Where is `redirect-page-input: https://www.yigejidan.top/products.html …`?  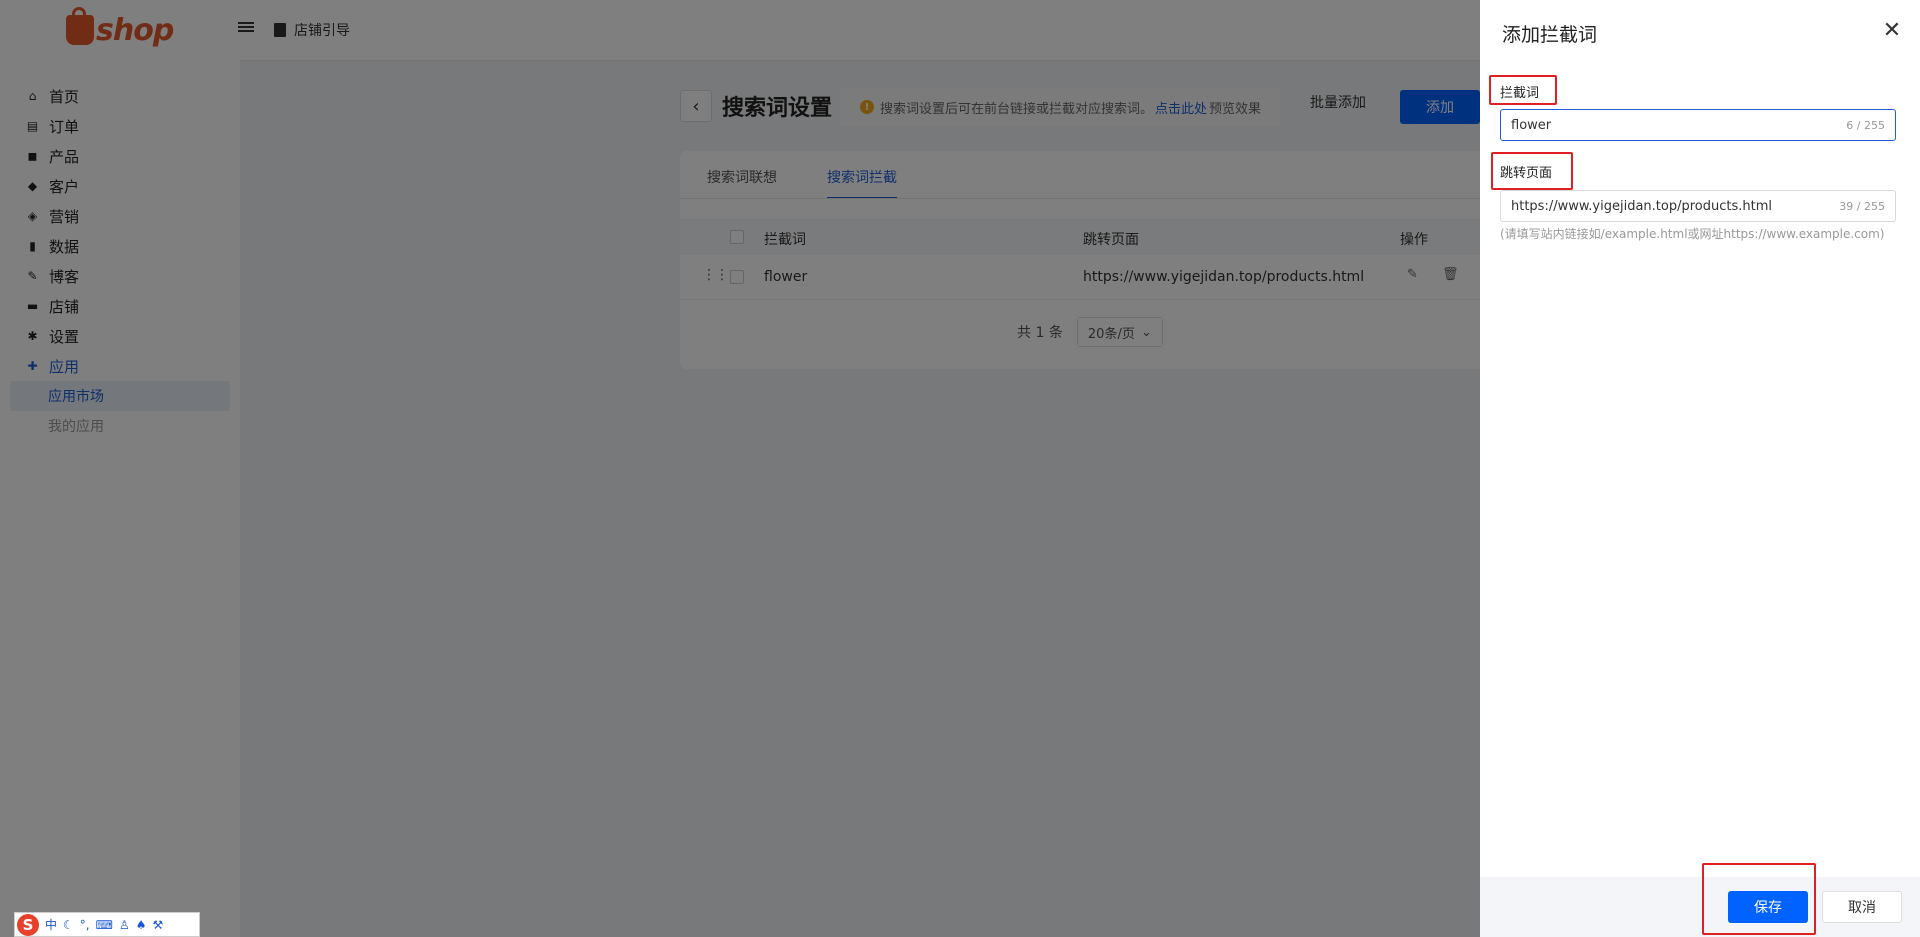 redirect-page-input: https://www.yigejidan.top/products.html … is located at coordinates (1698, 206).